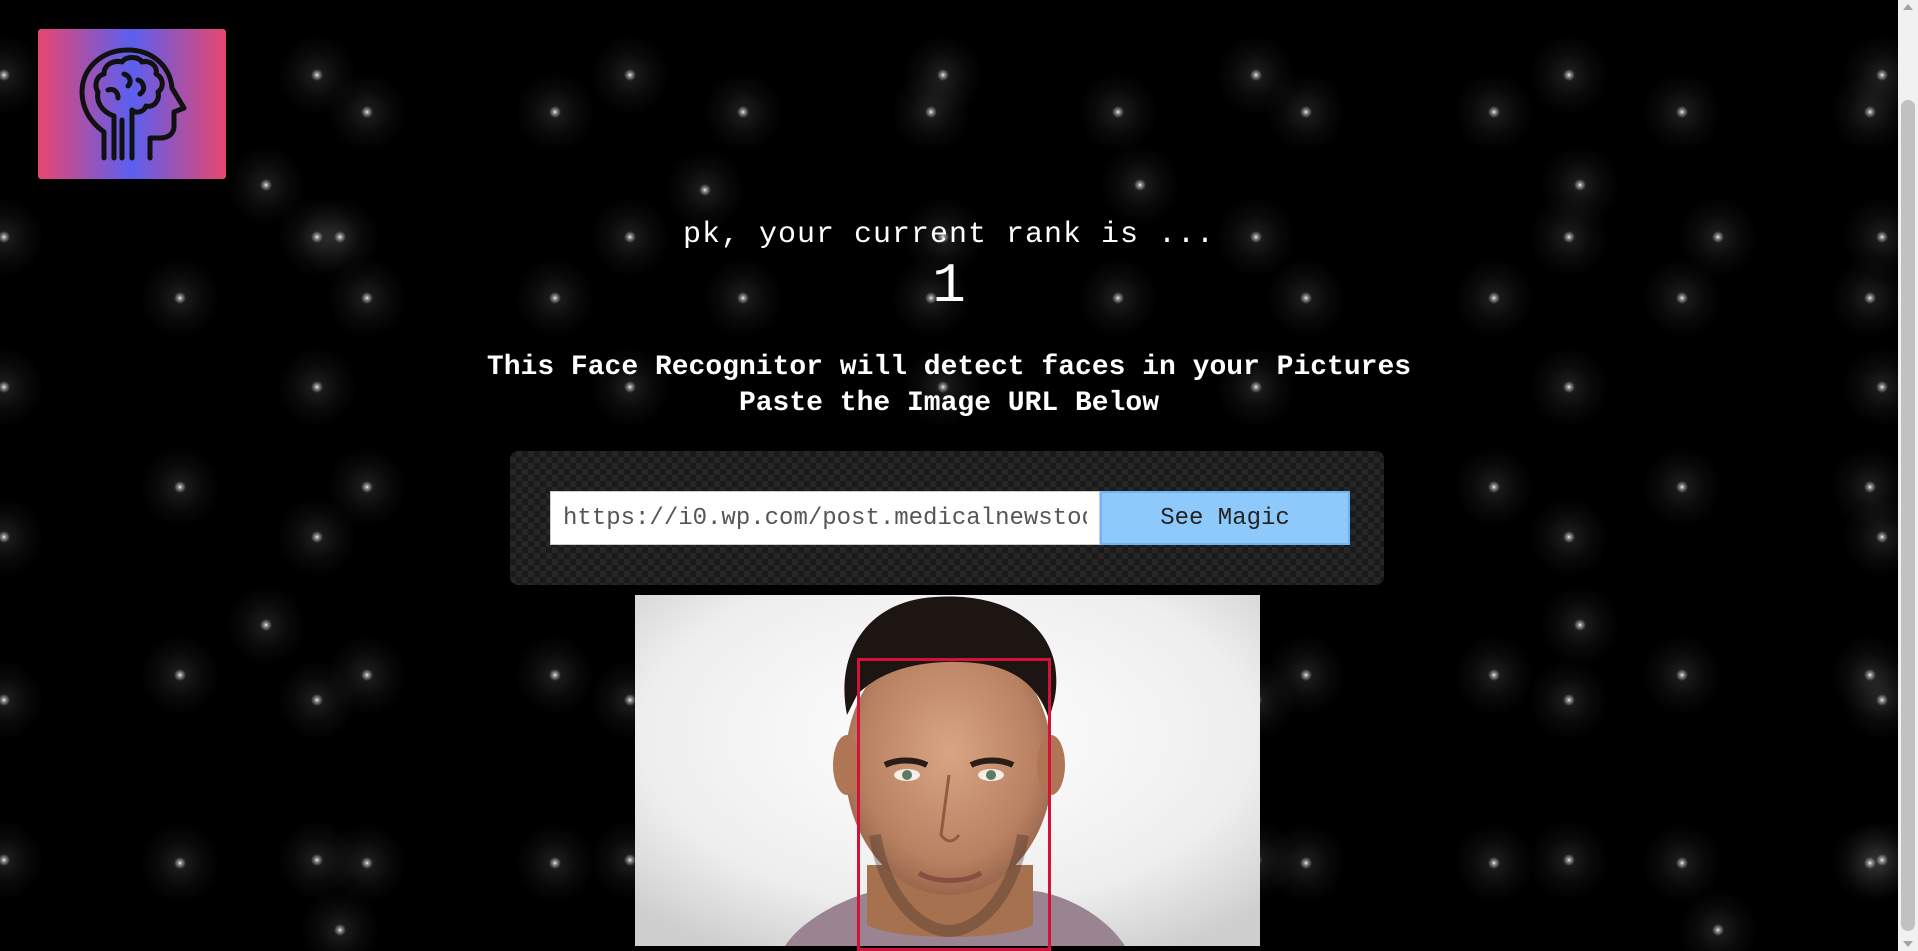 The height and width of the screenshot is (951, 1918). I want to click on page-scrollbar, so click(1908, 475).